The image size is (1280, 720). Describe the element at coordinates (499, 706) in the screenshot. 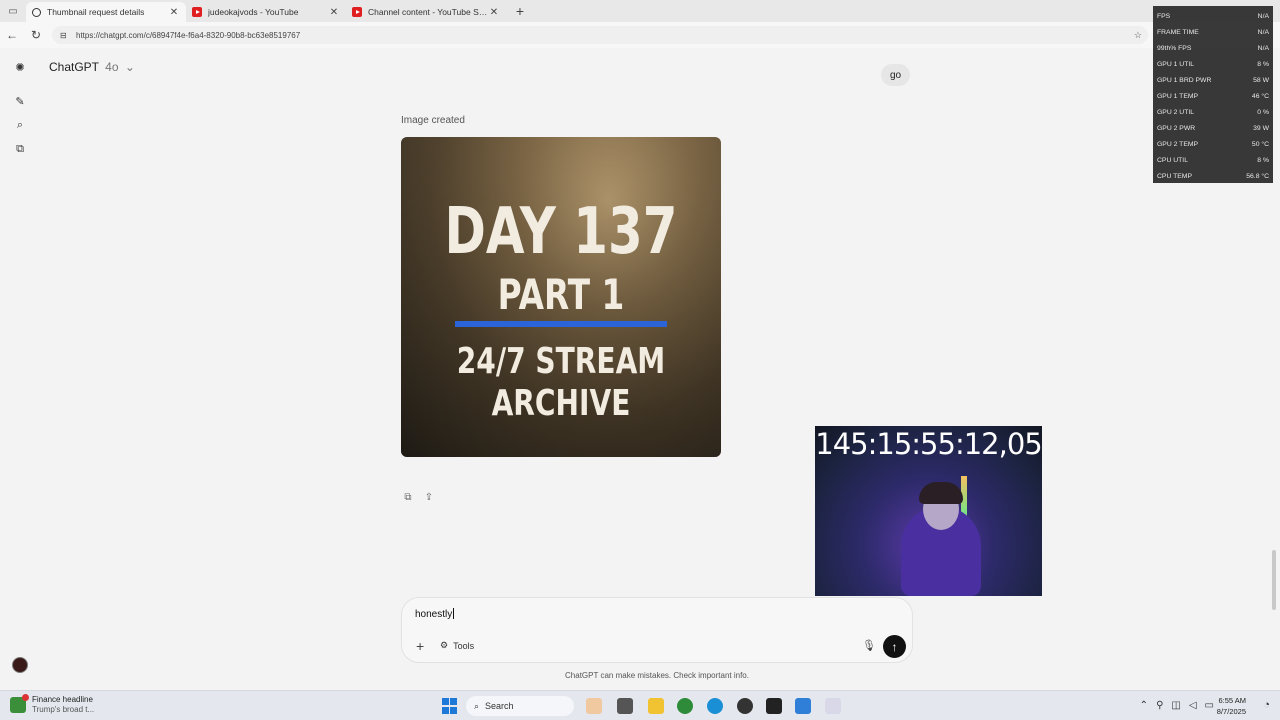

I see `taskbar-search-label: Search` at that location.